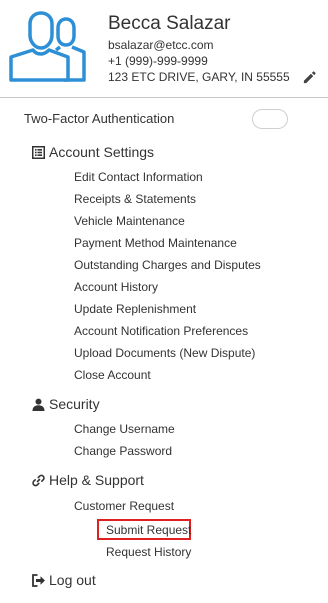 The width and height of the screenshot is (328, 603). I want to click on menu-account-notification-preferences: Account Notification Preferences, so click(161, 331).